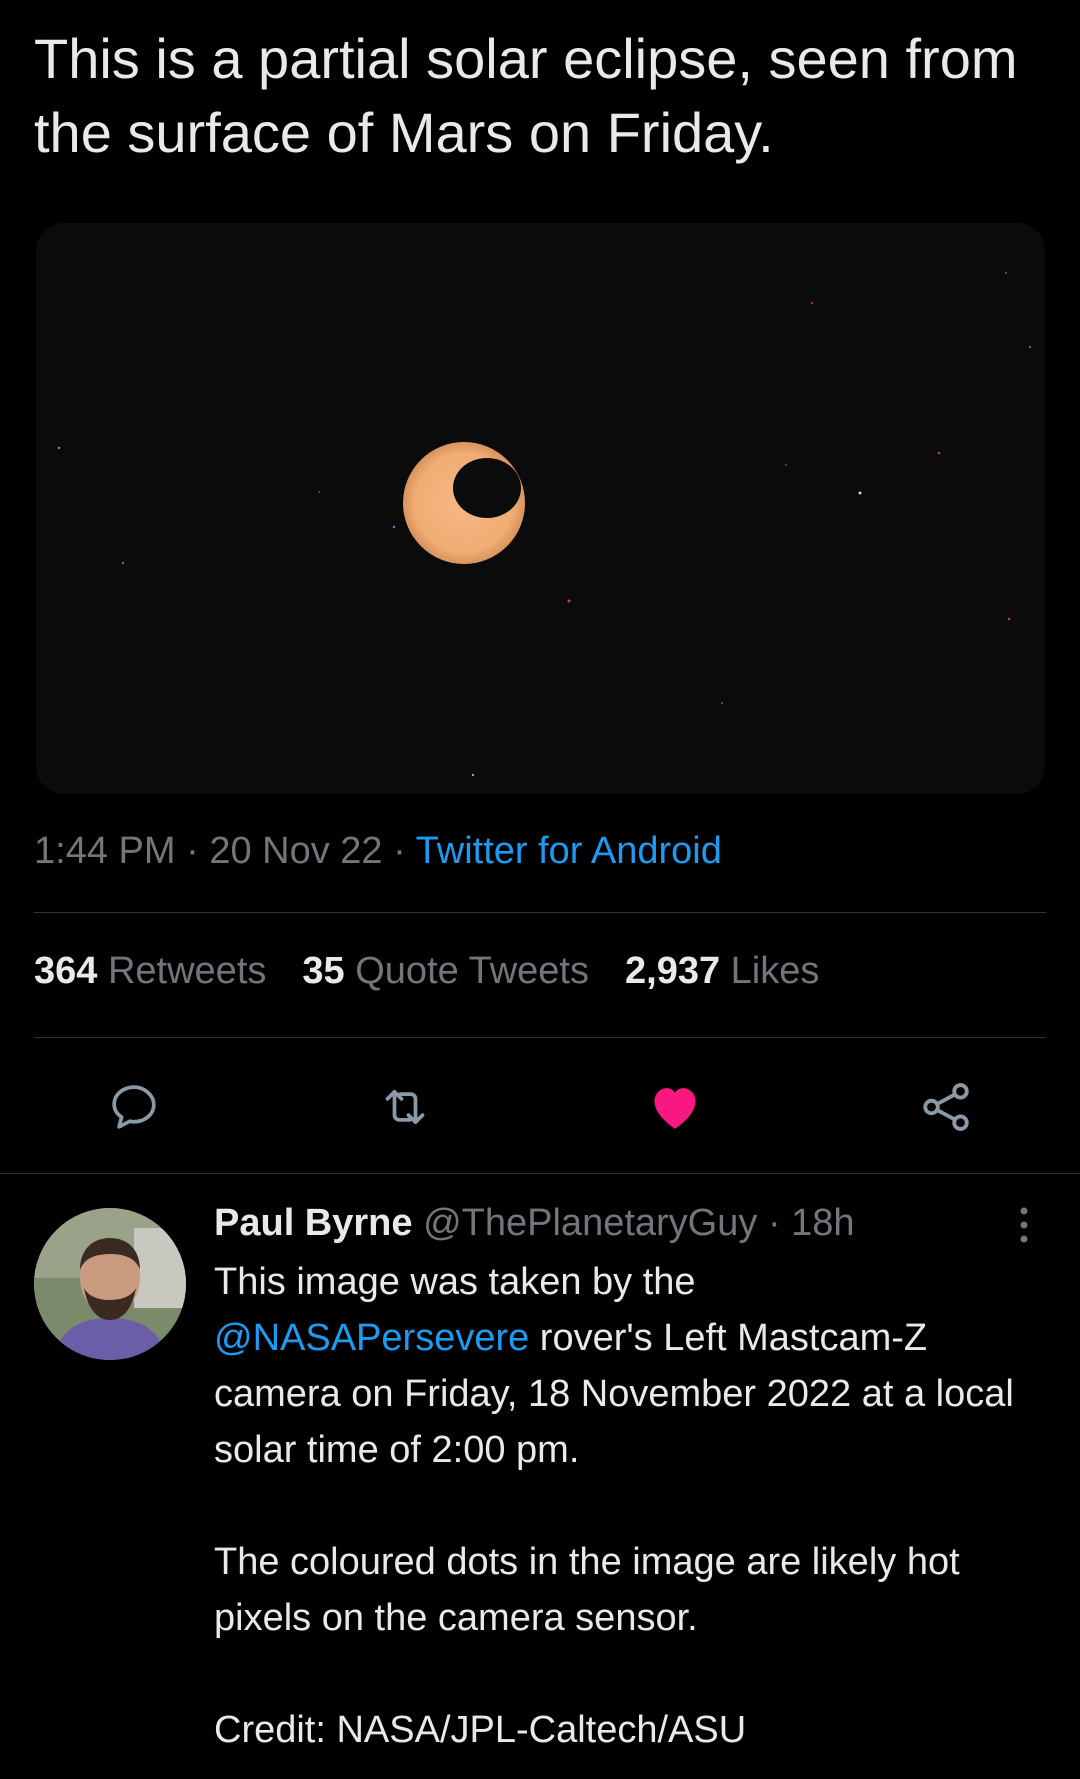 This screenshot has width=1080, height=1779. Describe the element at coordinates (105, 851) in the screenshot. I see `tweet-time: 1:44 PM` at that location.